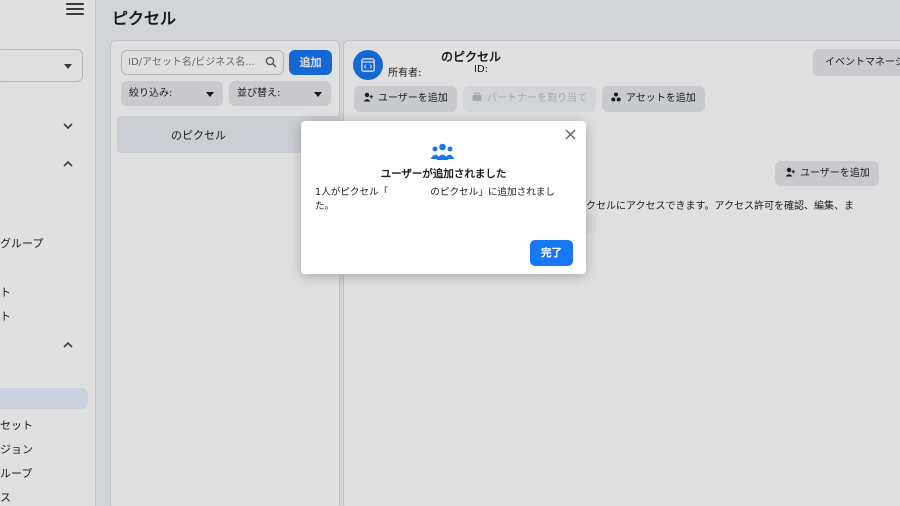 This screenshot has width=900, height=506. I want to click on done-button: 完了, so click(551, 253).